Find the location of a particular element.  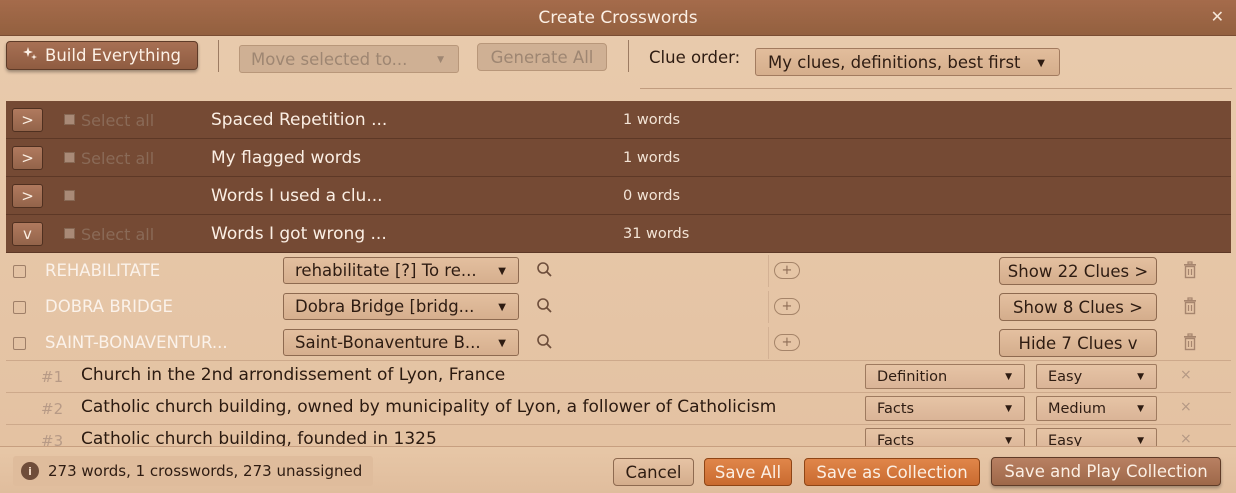

word-name: REHABILITATE is located at coordinates (103, 270).